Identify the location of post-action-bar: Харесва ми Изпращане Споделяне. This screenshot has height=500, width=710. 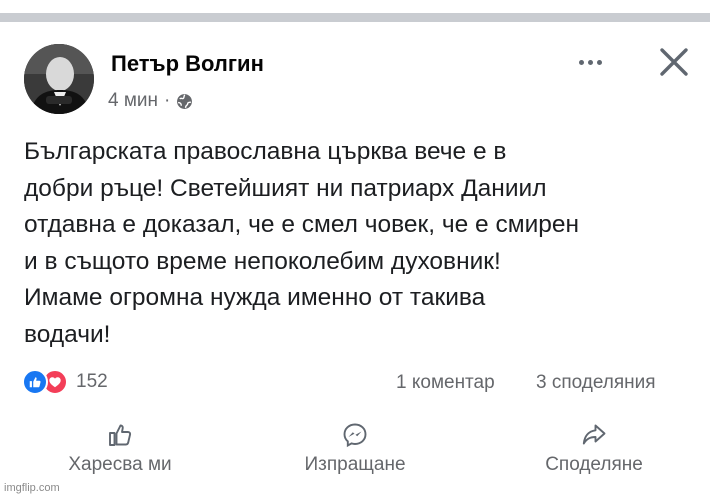
(355, 452).